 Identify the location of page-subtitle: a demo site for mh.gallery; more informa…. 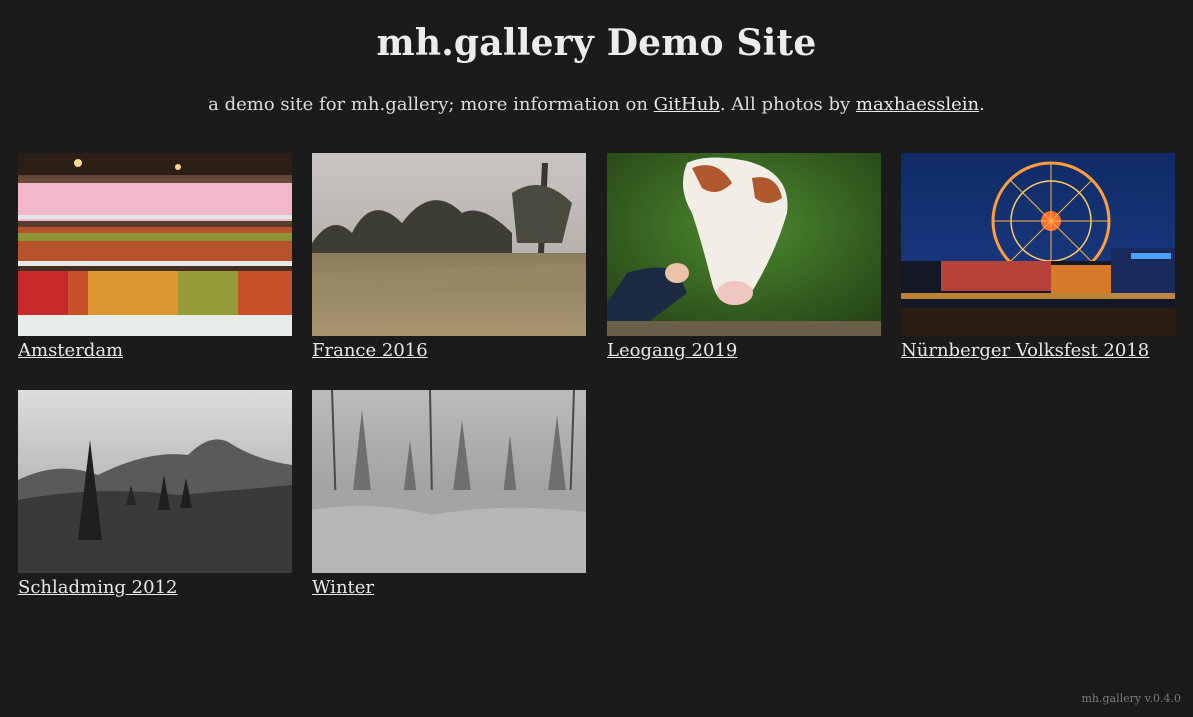
(596, 104).